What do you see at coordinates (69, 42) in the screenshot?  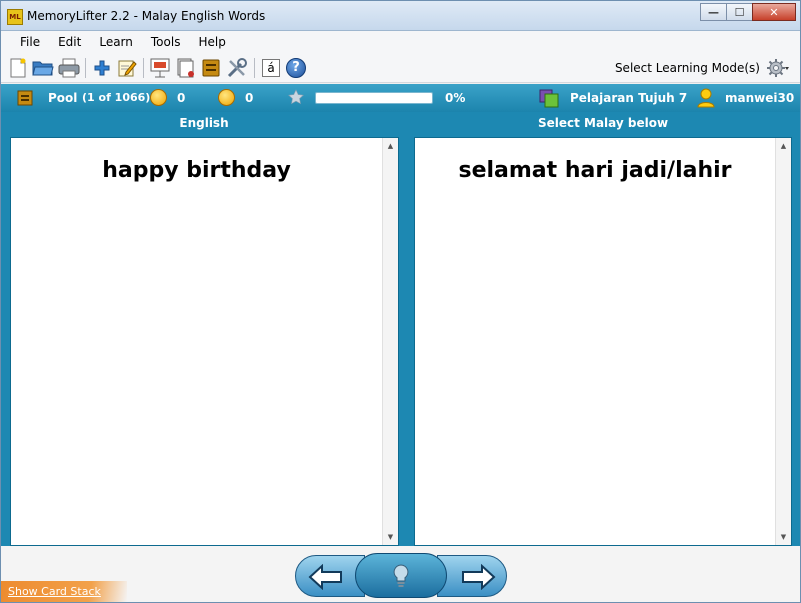 I see `menu-edit: Edit` at bounding box center [69, 42].